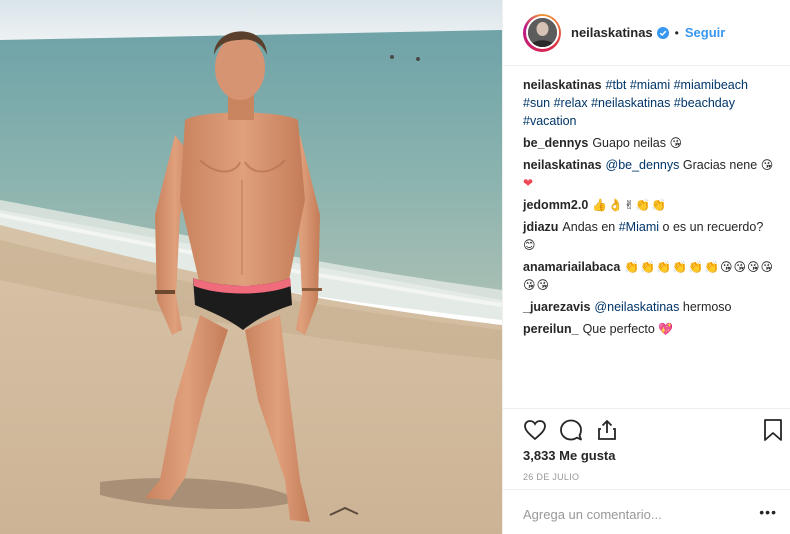  What do you see at coordinates (650, 276) in the screenshot?
I see `comment-item: anamariailabaca 👏👏👏👏👏👏😘😘😘😘😘😘` at bounding box center [650, 276].